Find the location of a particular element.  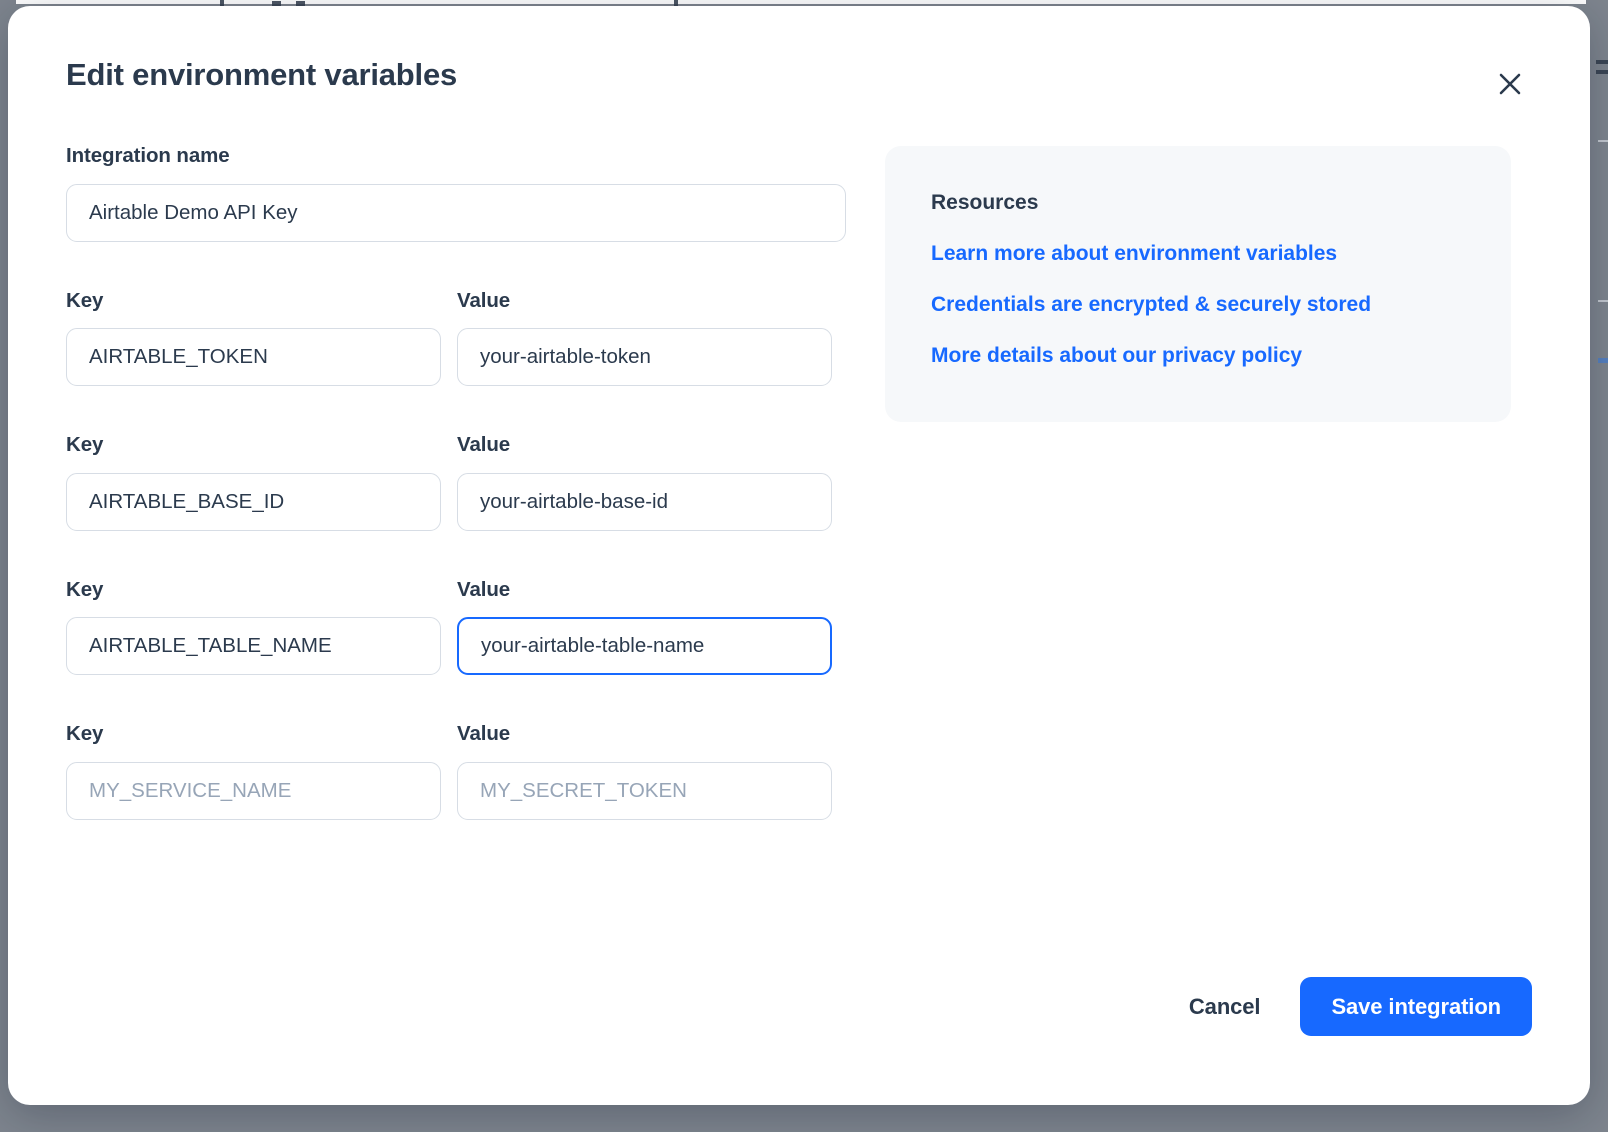

integration-name-input is located at coordinates (456, 212).